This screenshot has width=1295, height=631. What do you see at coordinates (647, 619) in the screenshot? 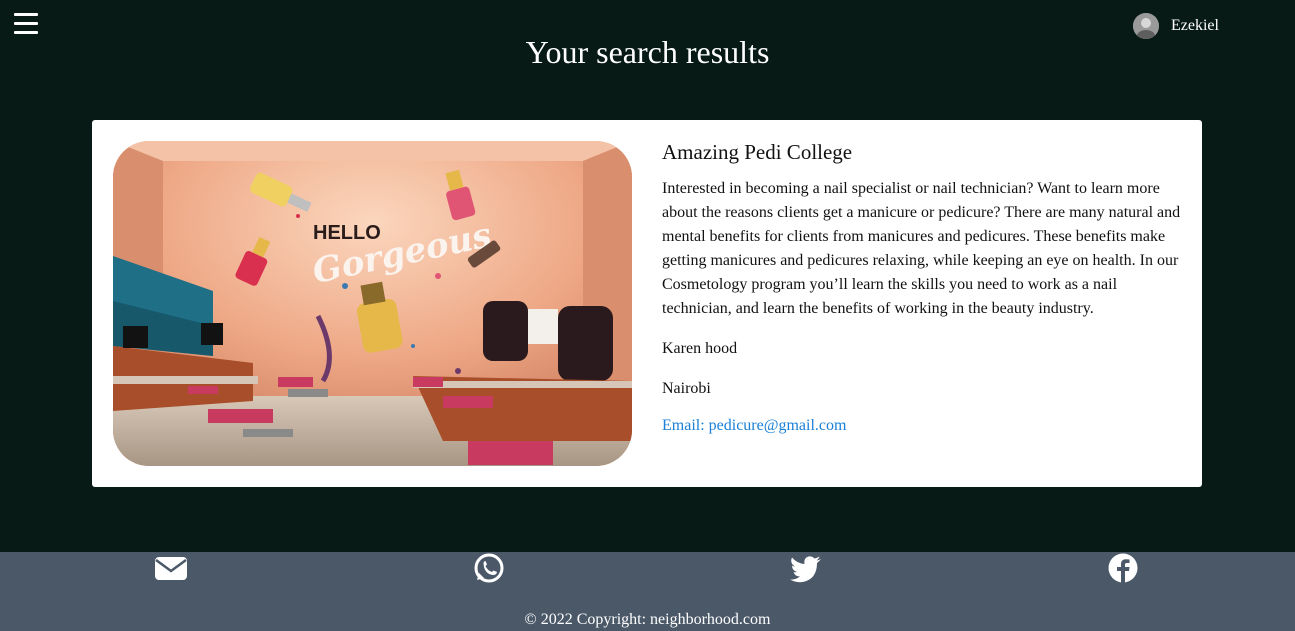
I see `copyright-text: © 2022 Copyright: neighborhood.com` at bounding box center [647, 619].